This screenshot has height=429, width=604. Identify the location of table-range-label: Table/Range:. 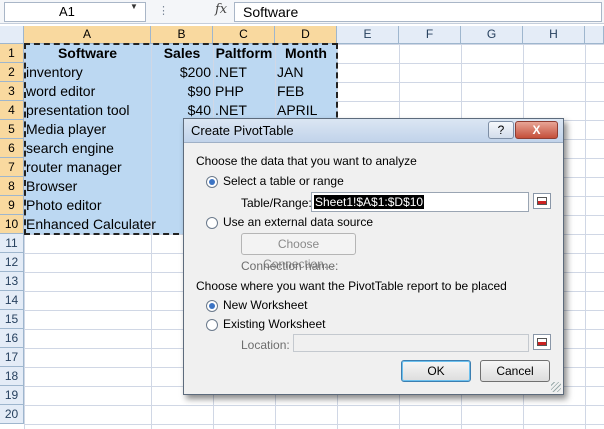
(276, 203).